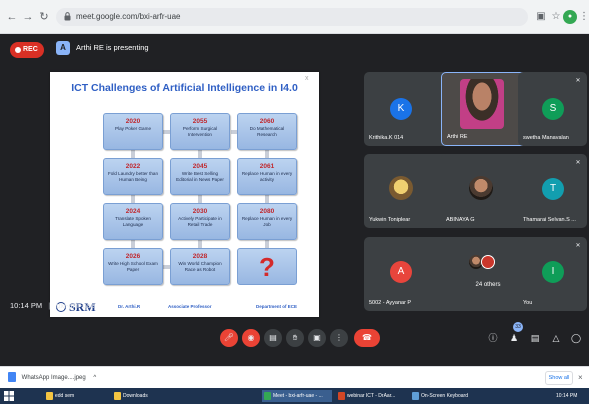  I want to click on avatar: I, so click(553, 272).